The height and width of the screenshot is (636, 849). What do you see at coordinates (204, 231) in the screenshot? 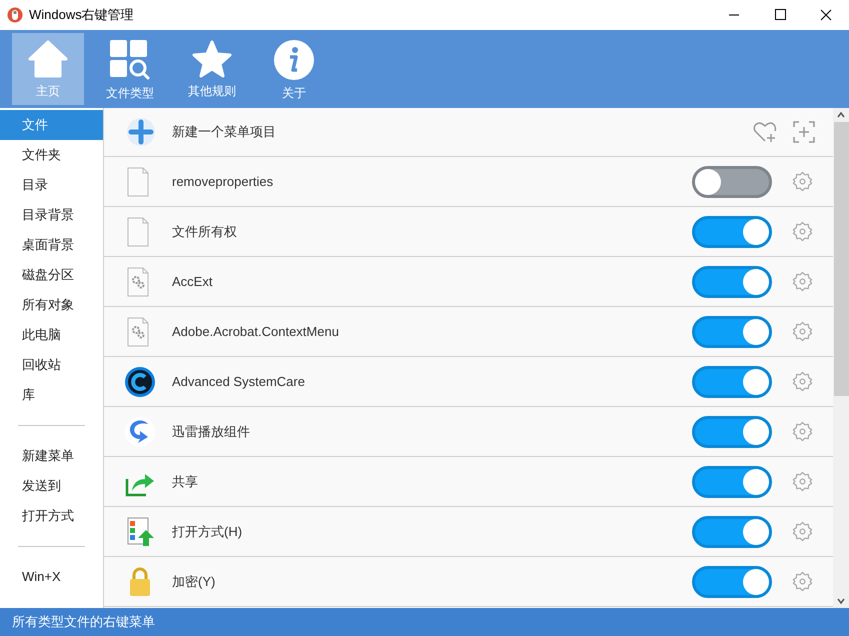
I see `item-label: 文件所有权` at bounding box center [204, 231].